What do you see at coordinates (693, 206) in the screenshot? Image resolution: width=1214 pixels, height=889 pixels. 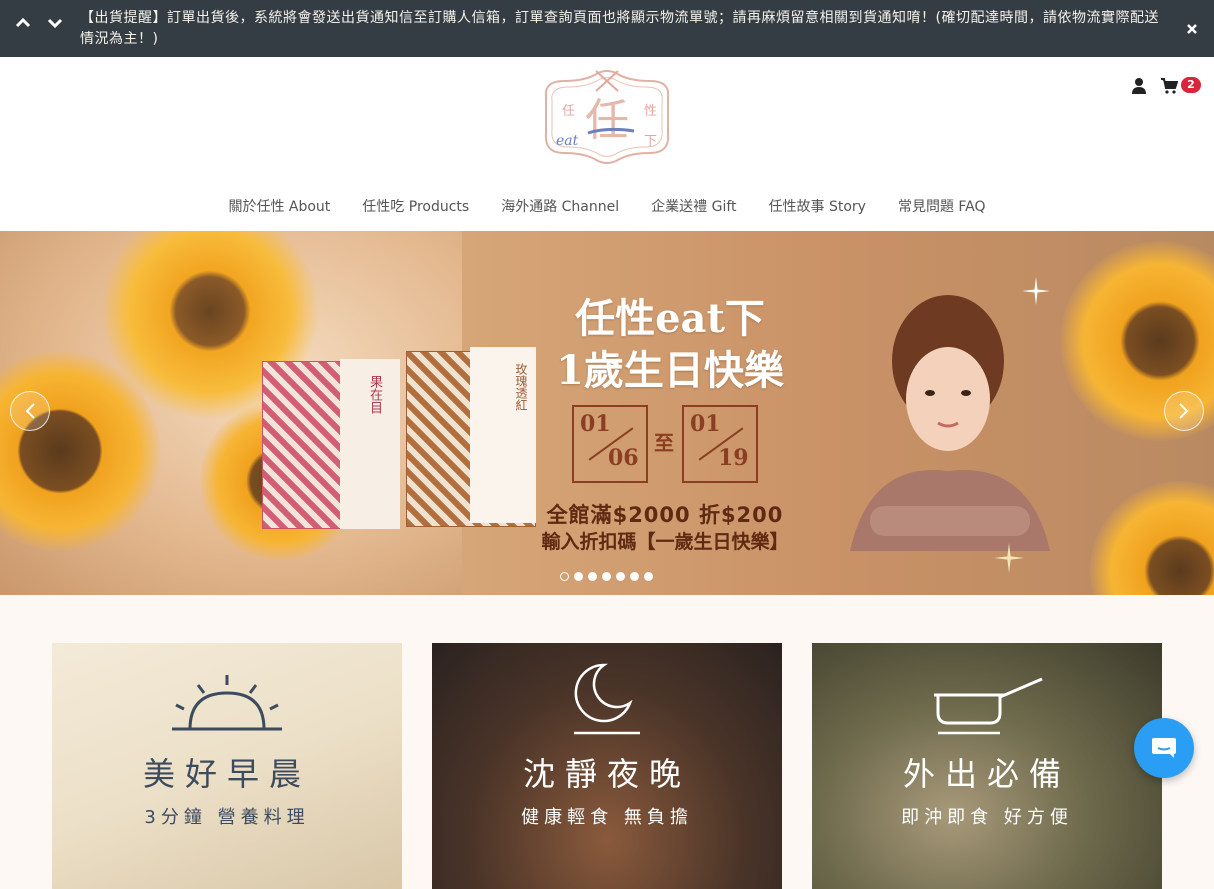 I see `nav-item-gift: 企業送禮 Gift` at bounding box center [693, 206].